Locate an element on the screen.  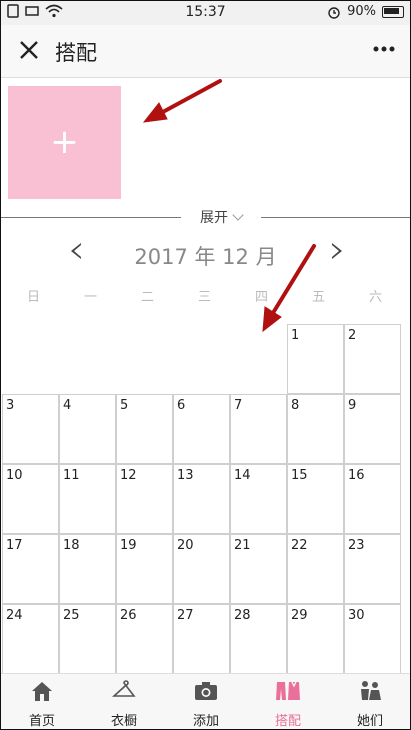
more-options-button is located at coordinates (384, 52).